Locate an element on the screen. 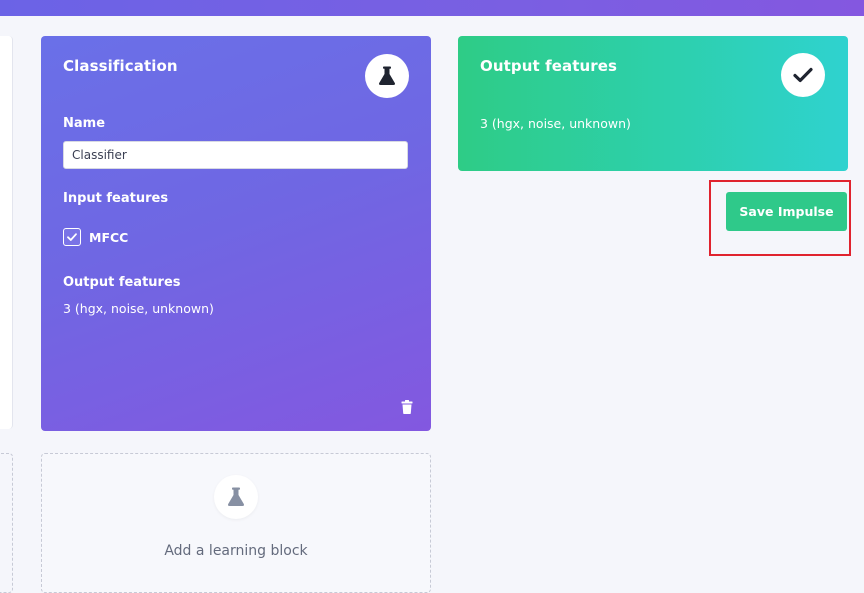 The height and width of the screenshot is (593, 864). output-features-card: Output features 3 (hgx, noise, unknown) is located at coordinates (653, 103).